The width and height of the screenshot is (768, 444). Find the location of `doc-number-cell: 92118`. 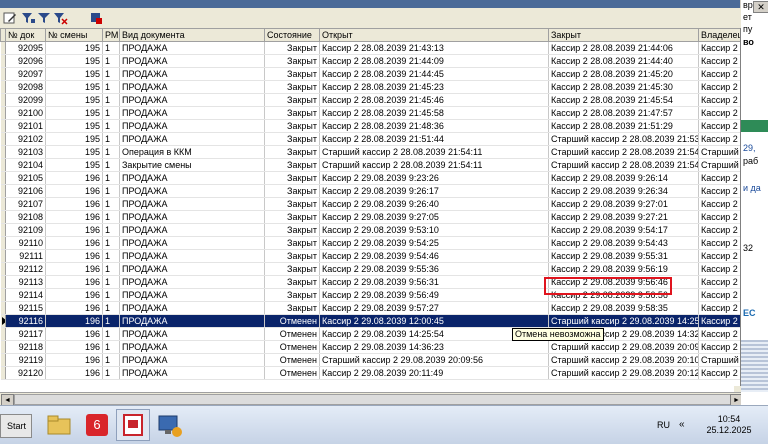

doc-number-cell: 92118 is located at coordinates (25, 347).